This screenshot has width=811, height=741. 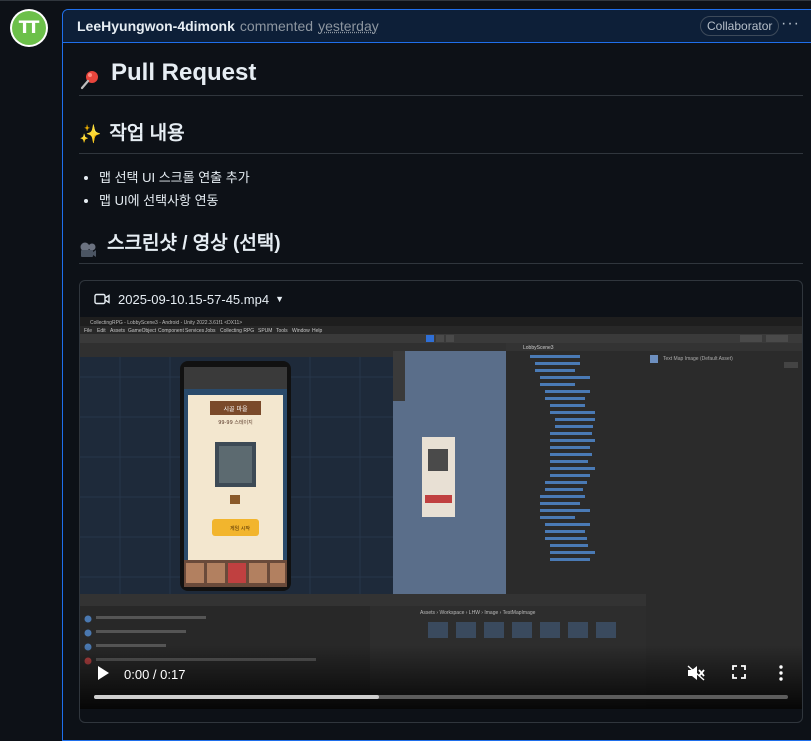 What do you see at coordinates (265, 331) in the screenshot?
I see `svg-text: SPUM` at bounding box center [265, 331].